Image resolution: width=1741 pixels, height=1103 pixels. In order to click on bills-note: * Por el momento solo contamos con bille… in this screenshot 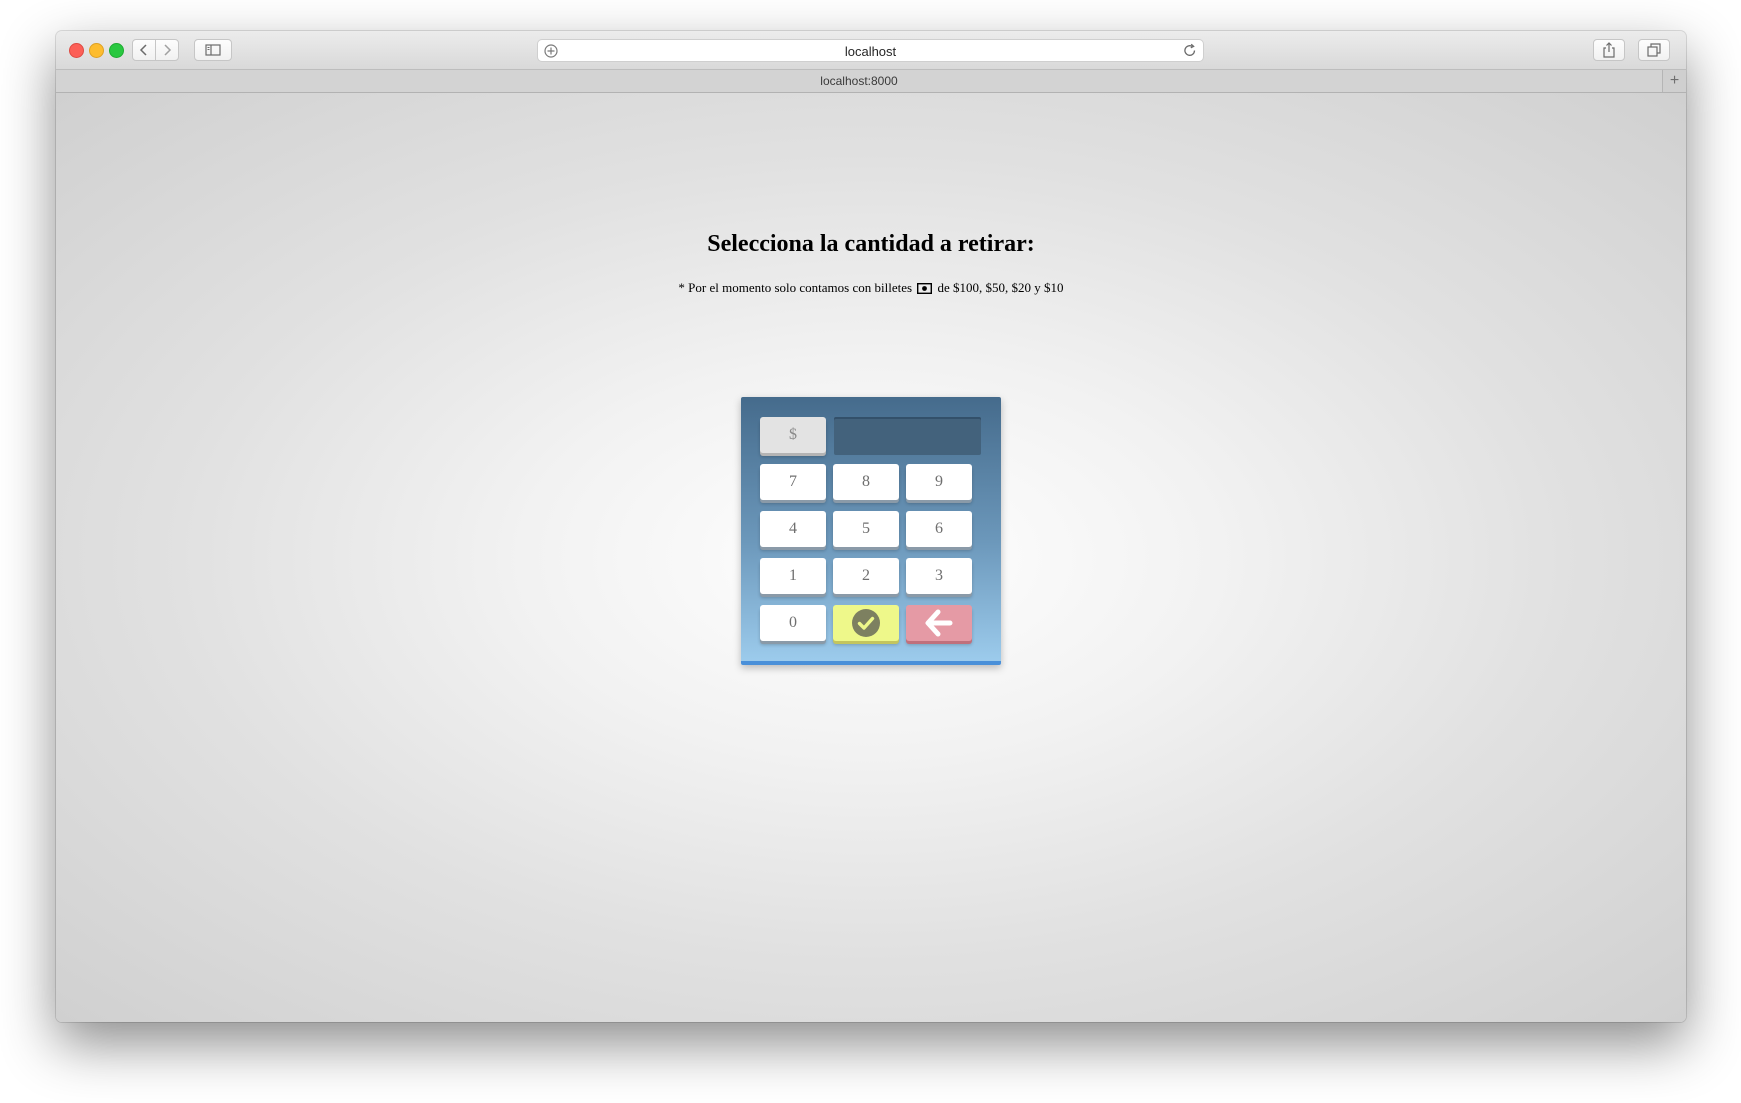, I will do `click(871, 289)`.